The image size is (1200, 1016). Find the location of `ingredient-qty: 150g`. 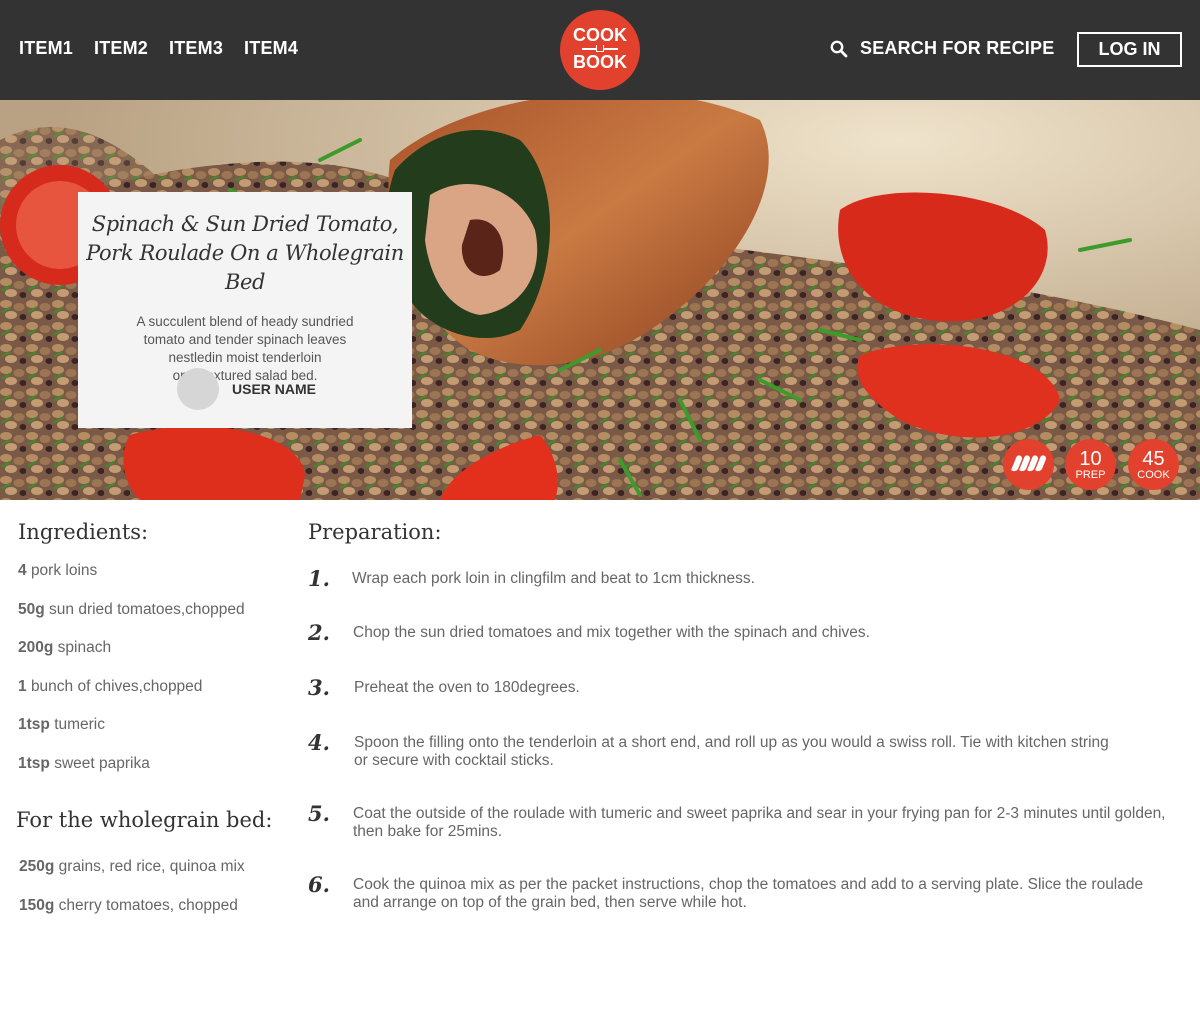

ingredient-qty: 150g is located at coordinates (37, 905).